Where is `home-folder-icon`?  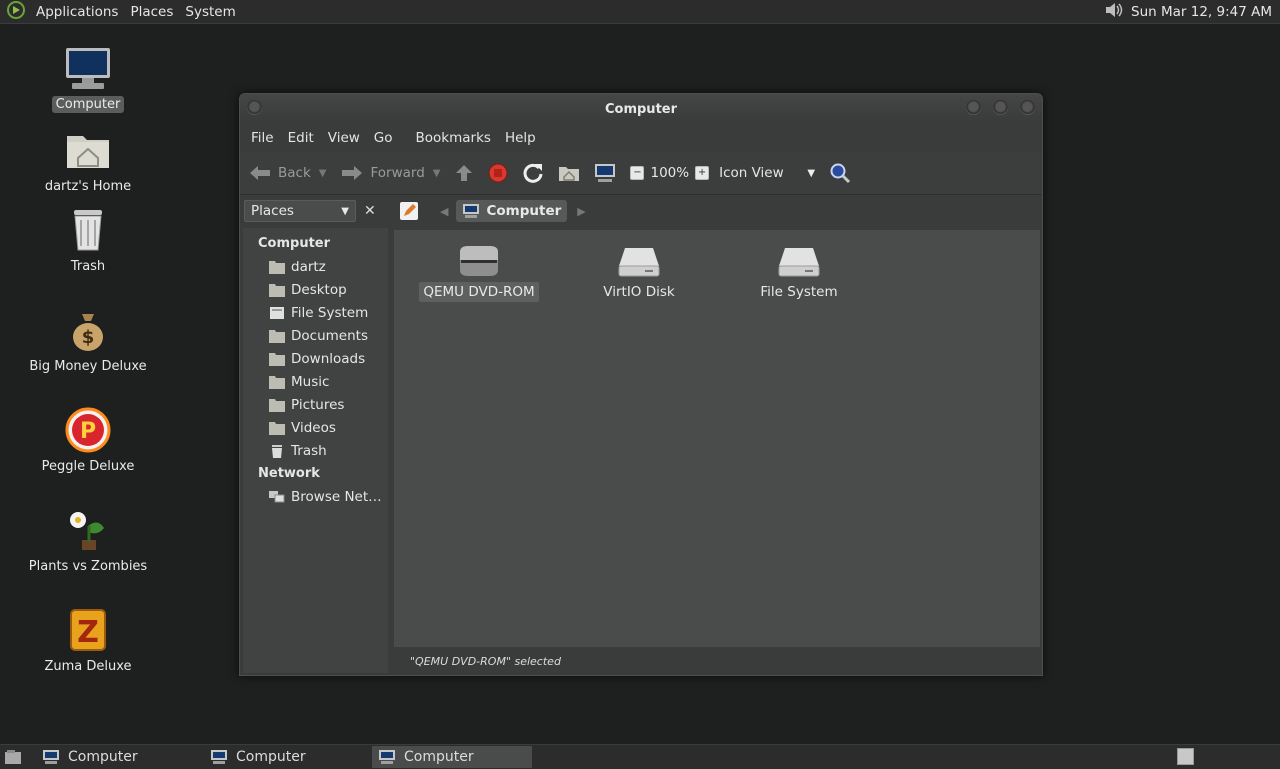 home-folder-icon is located at coordinates (88, 152).